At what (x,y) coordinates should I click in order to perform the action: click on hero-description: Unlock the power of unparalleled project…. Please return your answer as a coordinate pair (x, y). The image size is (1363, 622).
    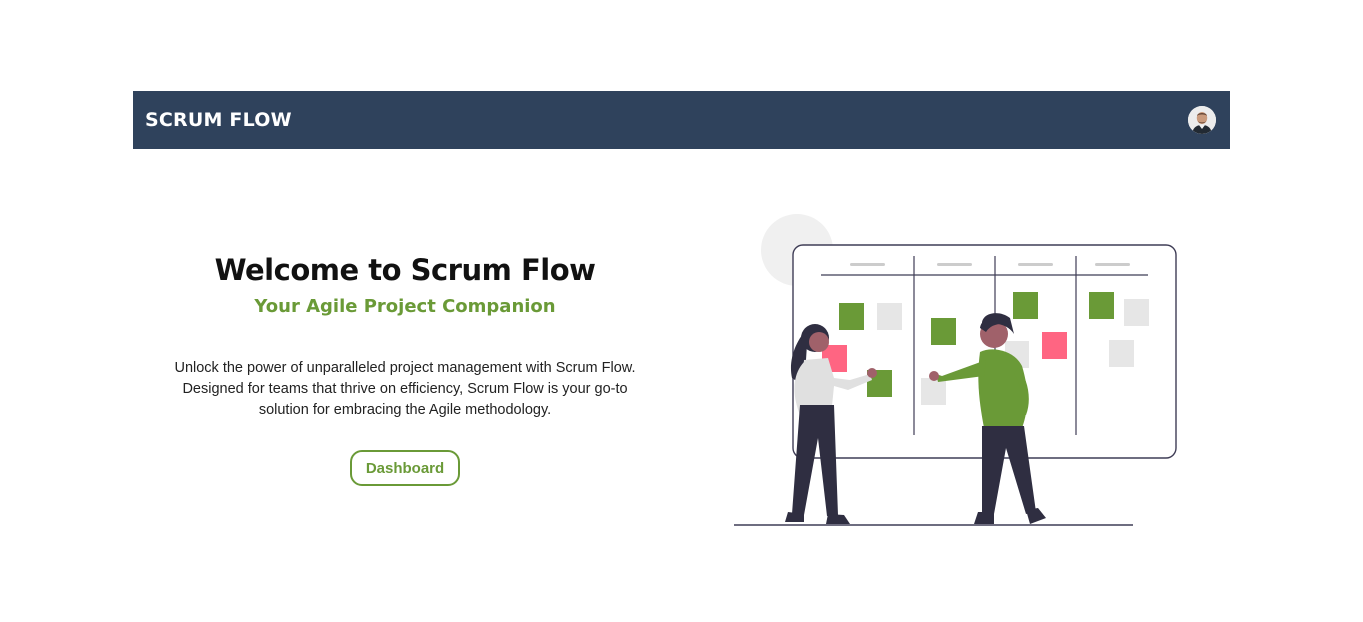
    Looking at the image, I should click on (405, 389).